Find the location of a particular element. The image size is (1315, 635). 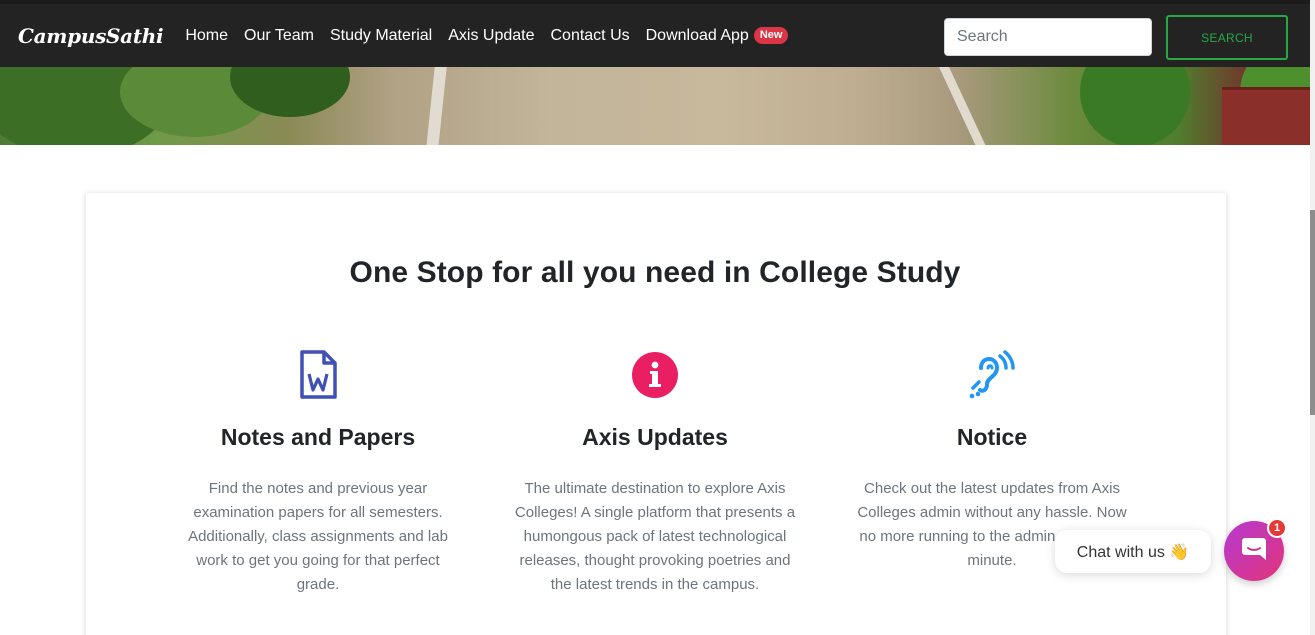

word-file-icon is located at coordinates (318, 375).